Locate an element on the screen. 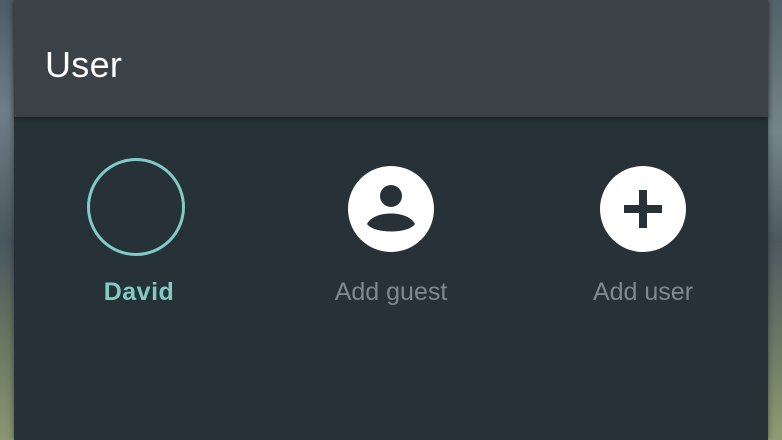 This screenshot has height=440, width=782. wallpaper-right-edge is located at coordinates (775, 220).